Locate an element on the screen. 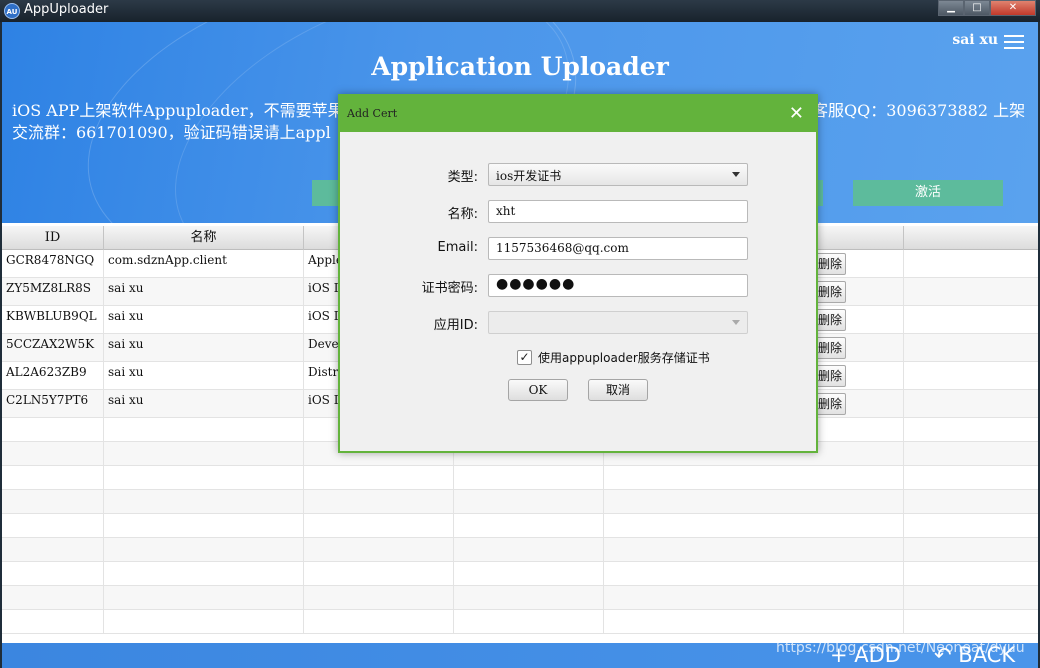 The height and width of the screenshot is (668, 1040). column-header-name: 名称 is located at coordinates (204, 238).